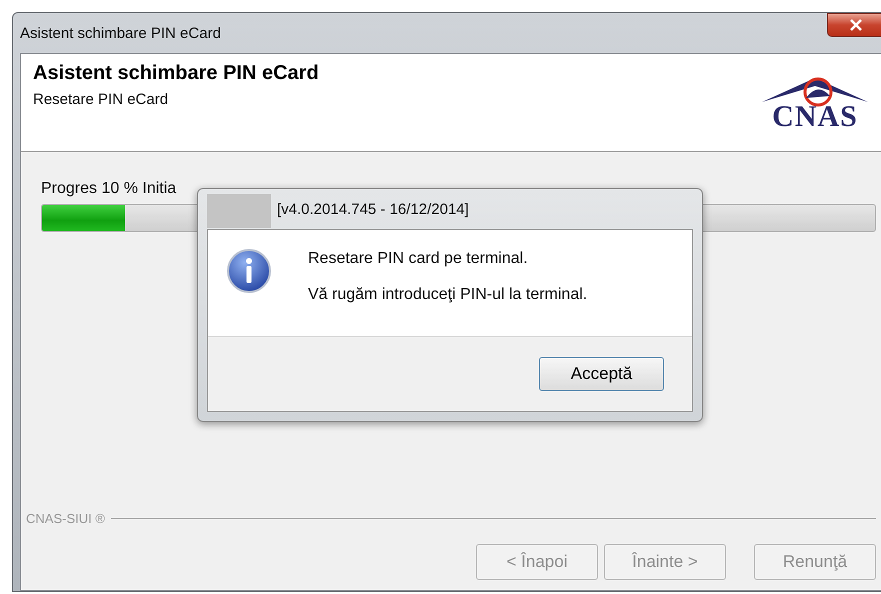 The width and height of the screenshot is (881, 594). I want to click on dialog-message: Resetare PIN card pe terminal., so click(418, 259).